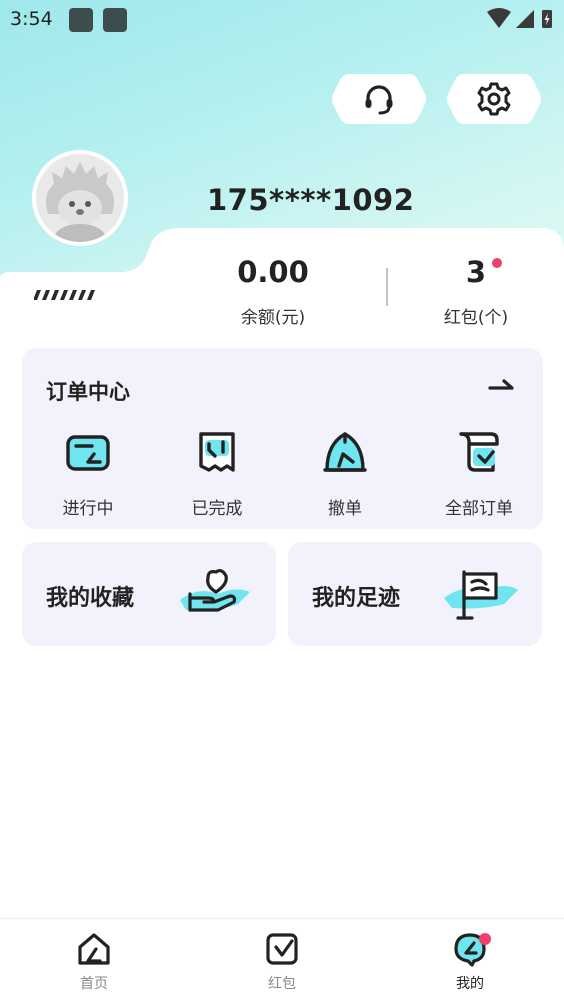 The image size is (564, 1004). Describe the element at coordinates (217, 509) in the screenshot. I see `order-completed-label: 已完成` at that location.